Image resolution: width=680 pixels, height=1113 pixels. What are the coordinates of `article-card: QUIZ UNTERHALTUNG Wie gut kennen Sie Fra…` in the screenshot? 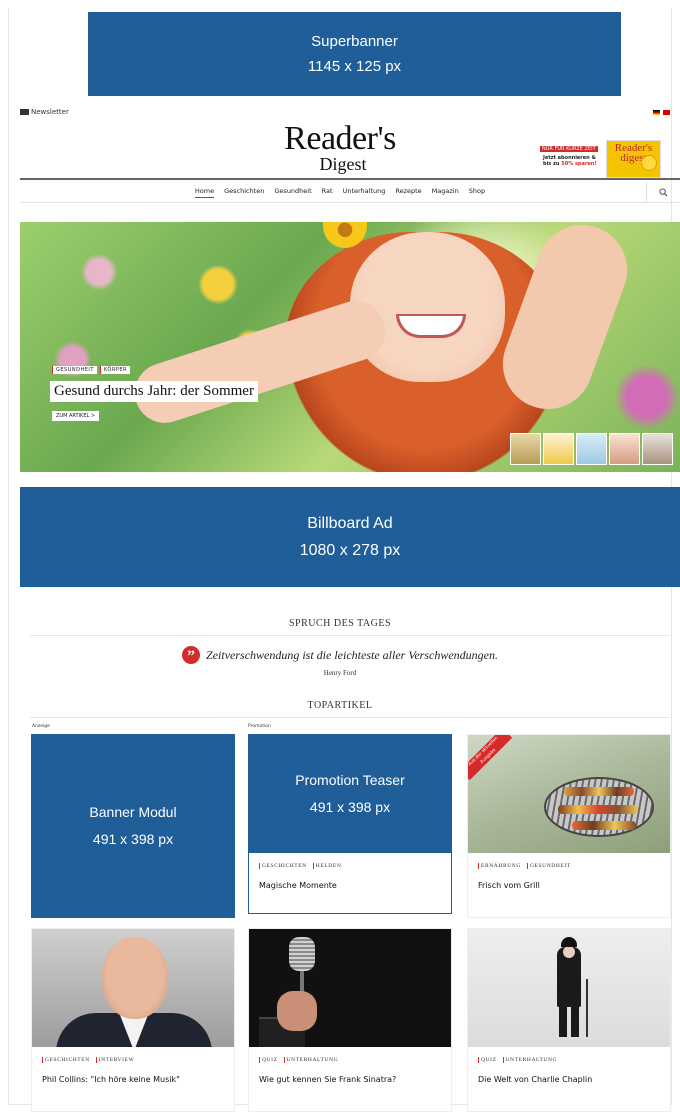 It's located at (350, 1020).